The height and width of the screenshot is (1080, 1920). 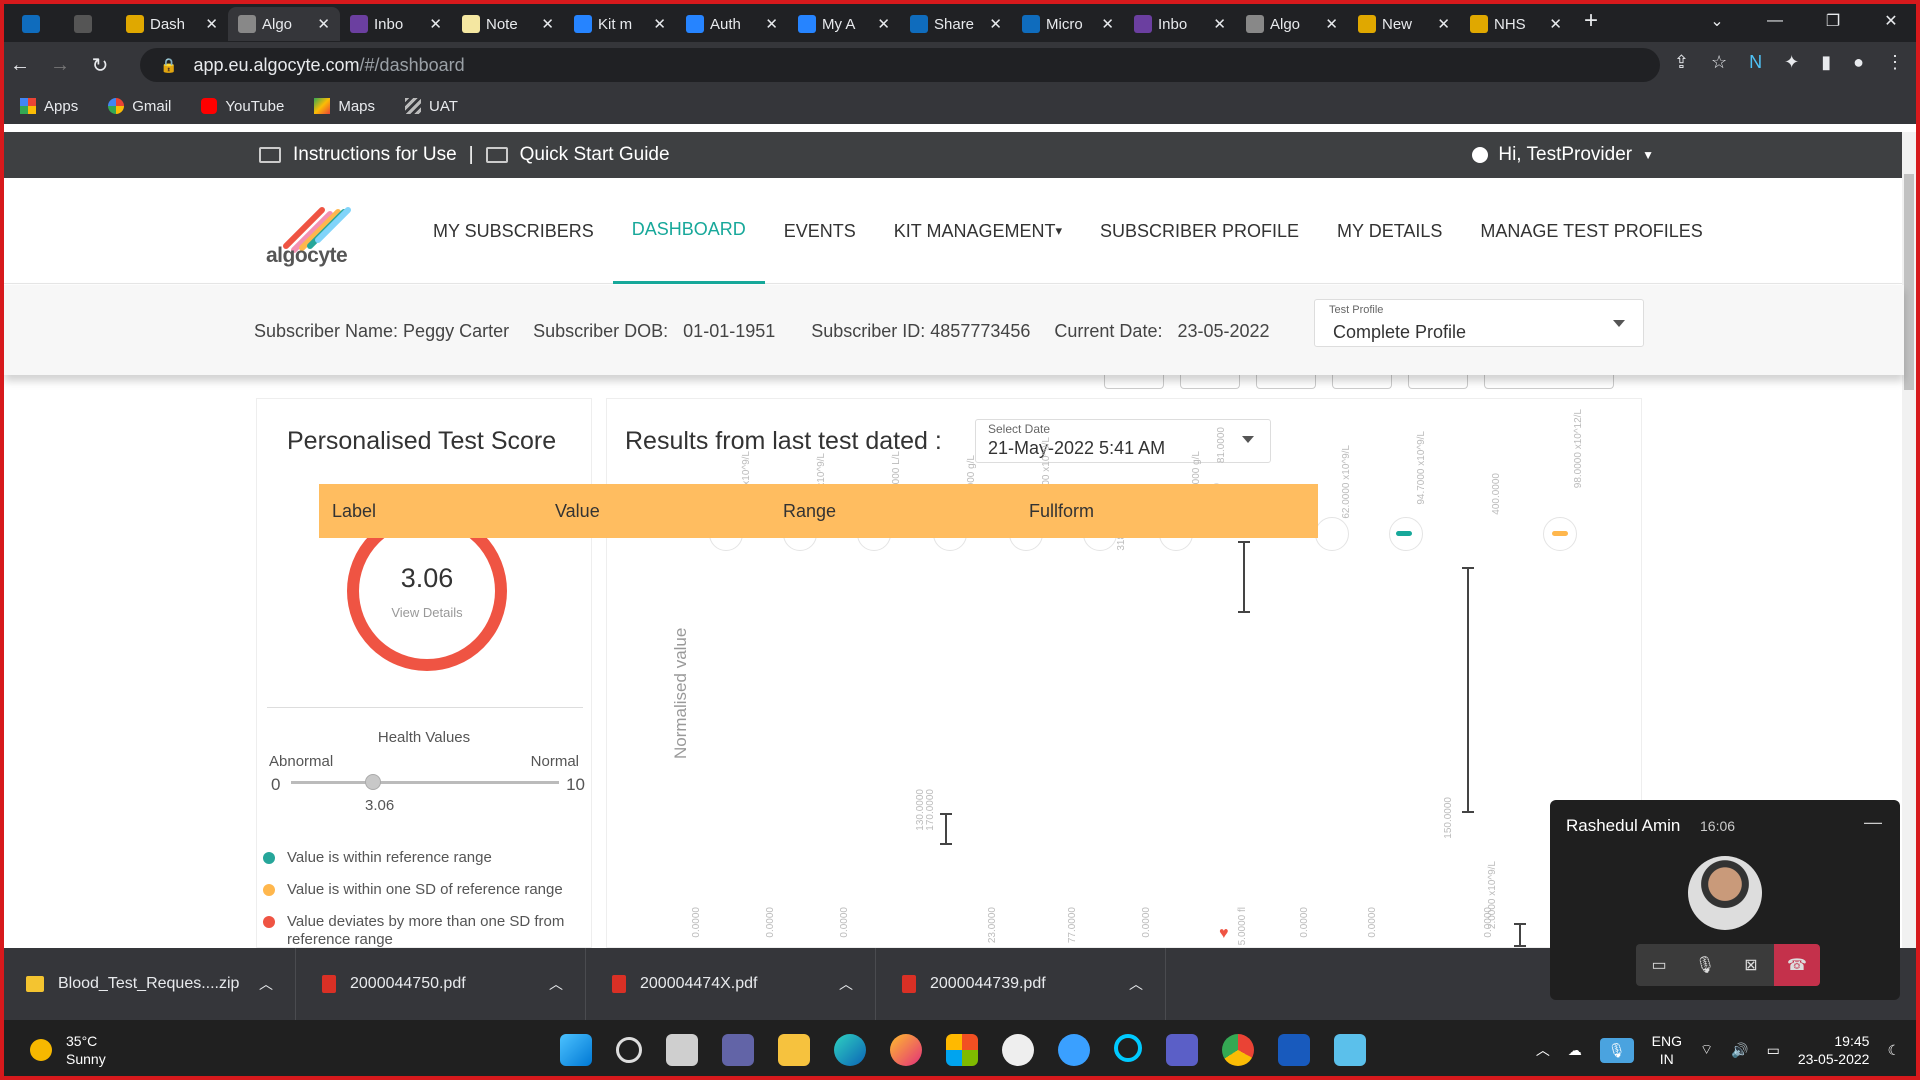 What do you see at coordinates (629, 1050) in the screenshot?
I see `search-icon` at bounding box center [629, 1050].